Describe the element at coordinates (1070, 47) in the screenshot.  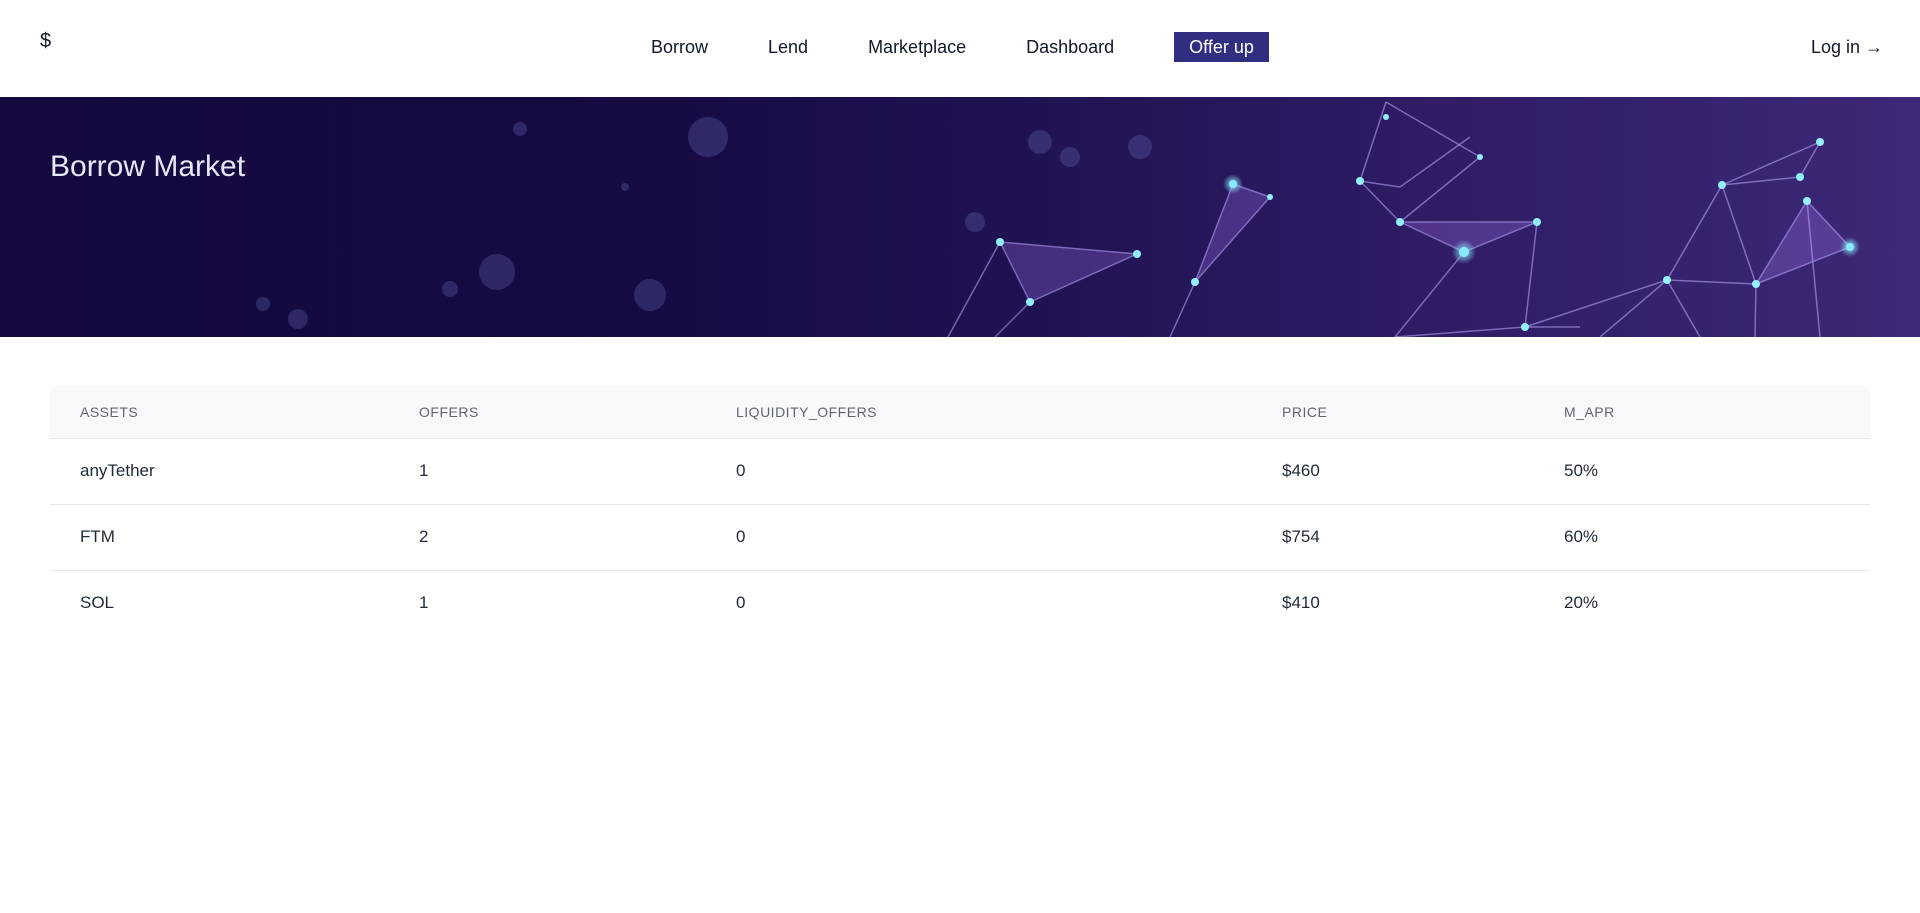
I see `nav-dashboard: Dashboard` at that location.